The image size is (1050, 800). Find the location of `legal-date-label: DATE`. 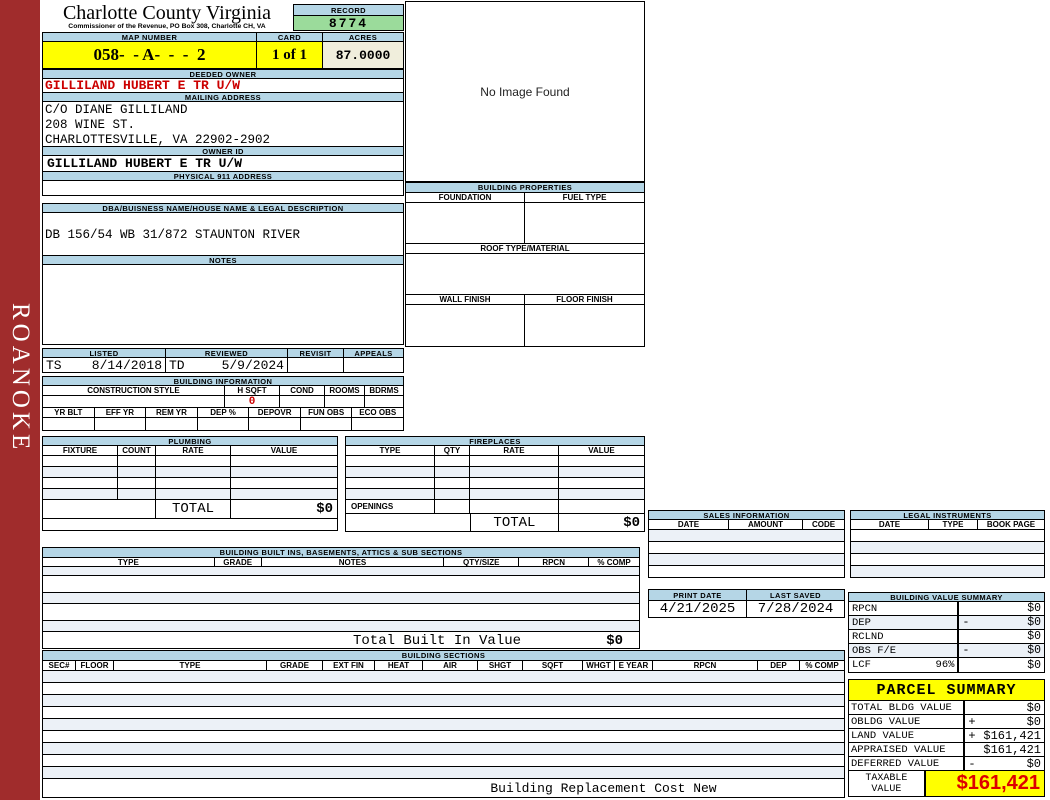

legal-date-label: DATE is located at coordinates (889, 524).